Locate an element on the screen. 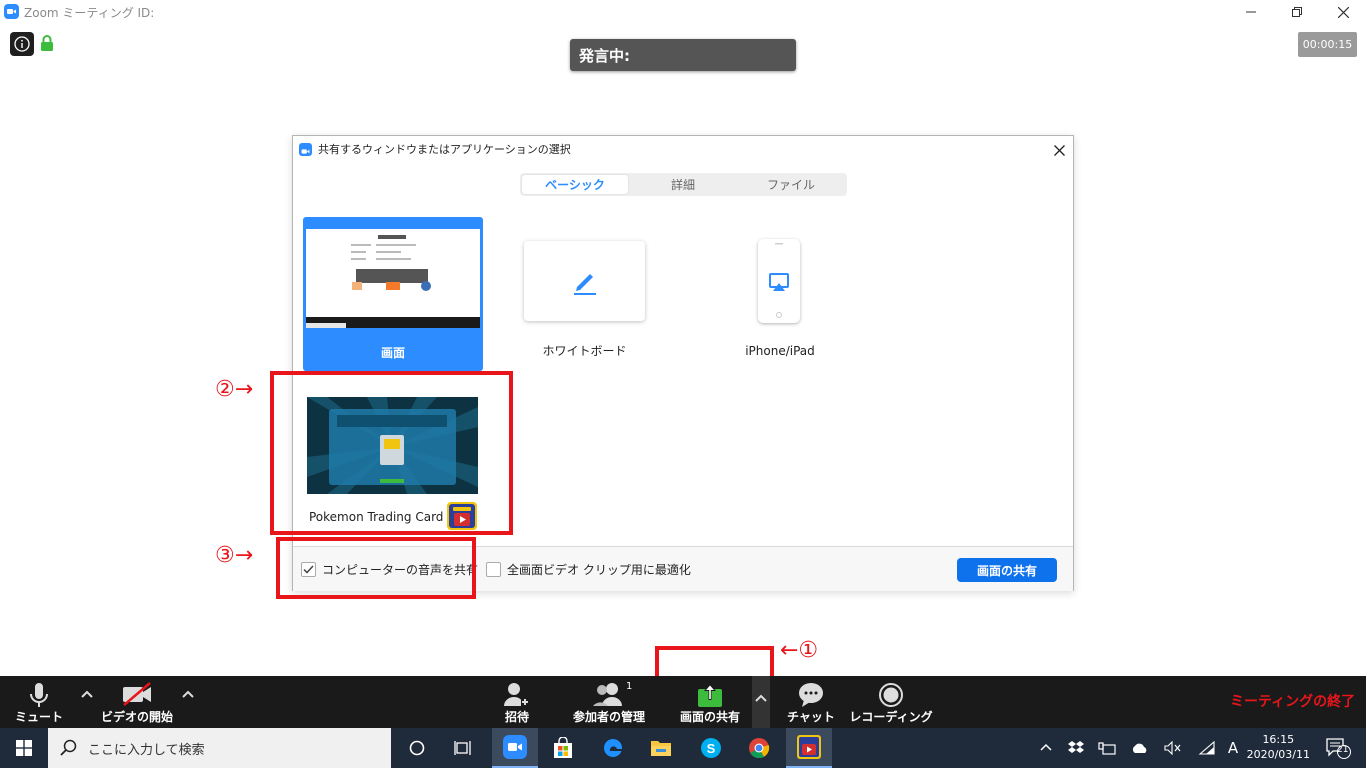 The image size is (1366, 768). skype-icon: S is located at coordinates (711, 748).